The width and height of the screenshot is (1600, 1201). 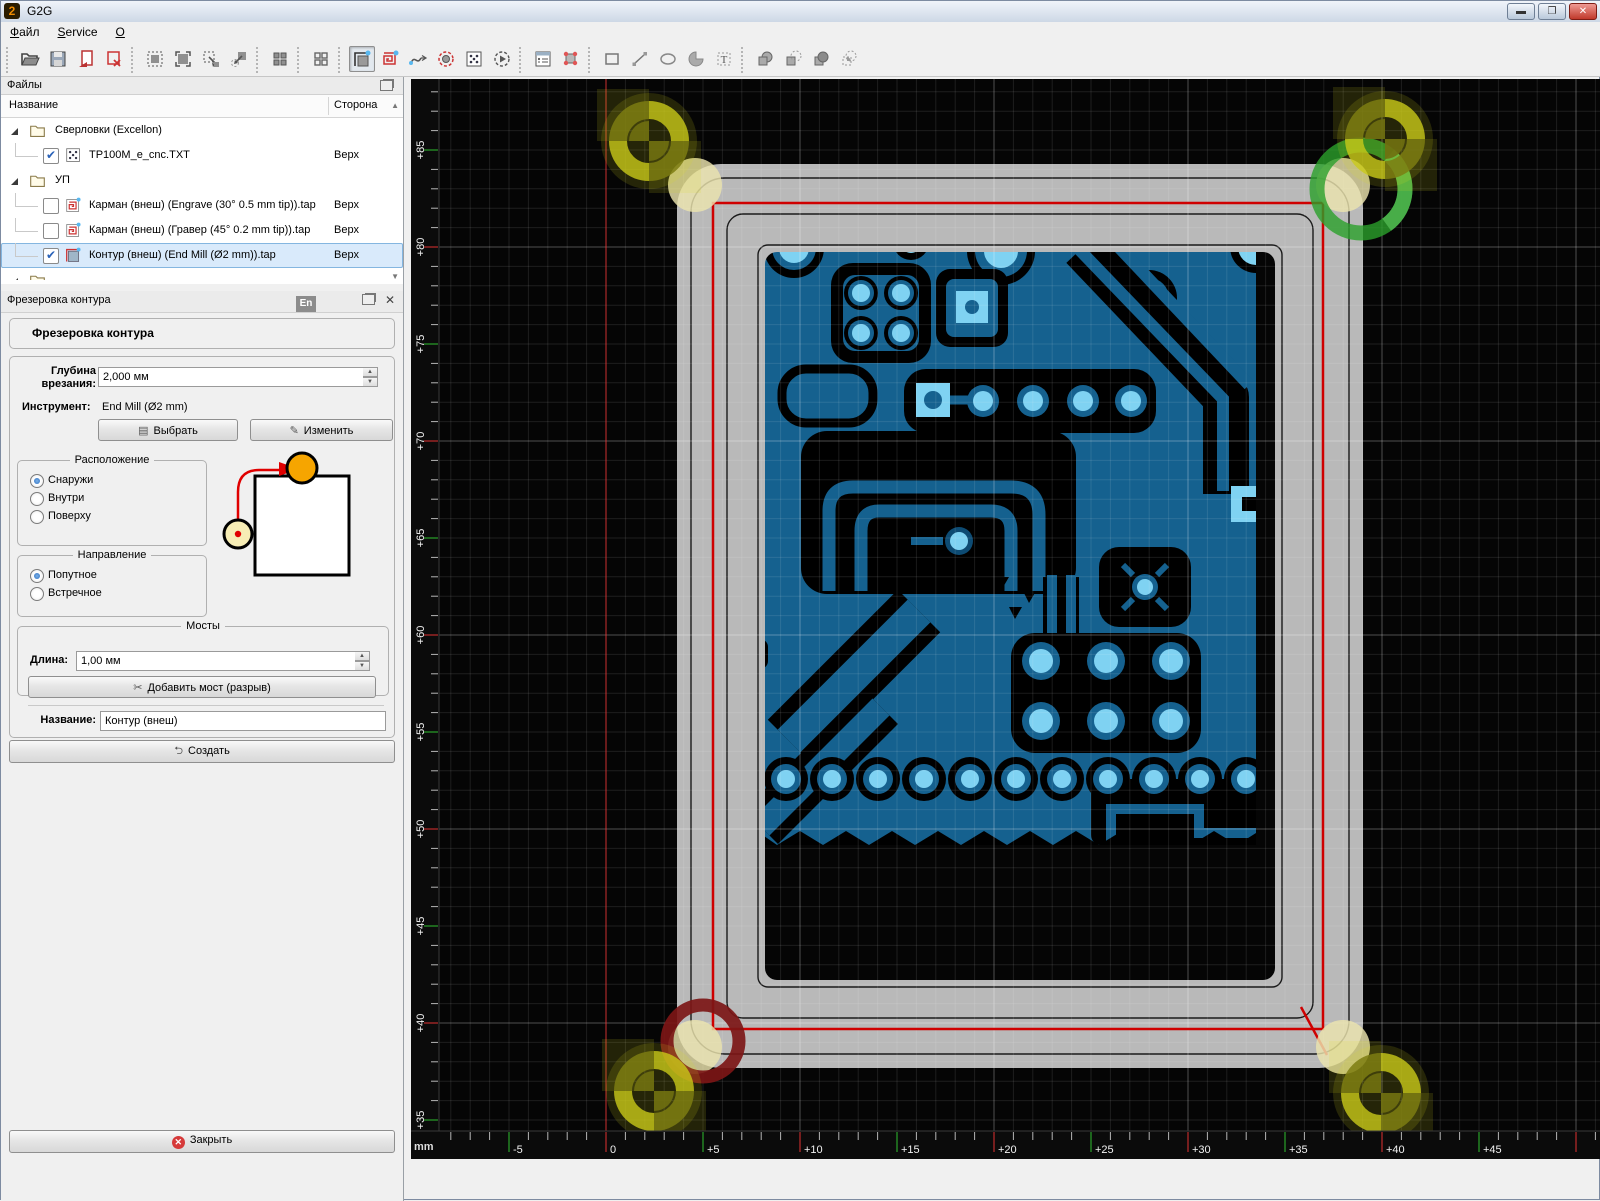 I want to click on bool-union-button, so click(x=765, y=59).